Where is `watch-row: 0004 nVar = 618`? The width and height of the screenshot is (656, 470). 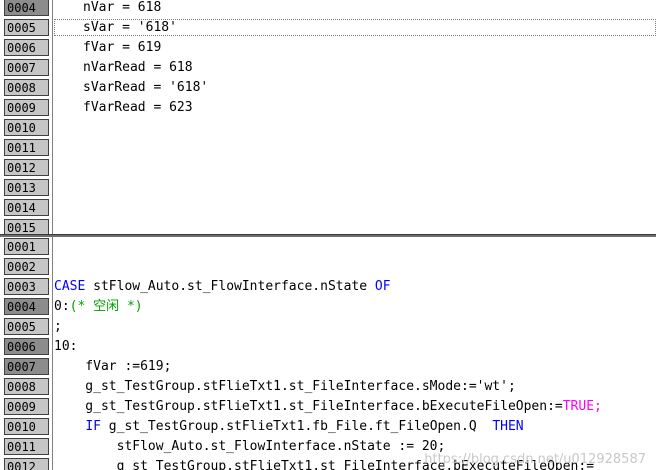 watch-row: 0004 nVar = 618 is located at coordinates (328, 9).